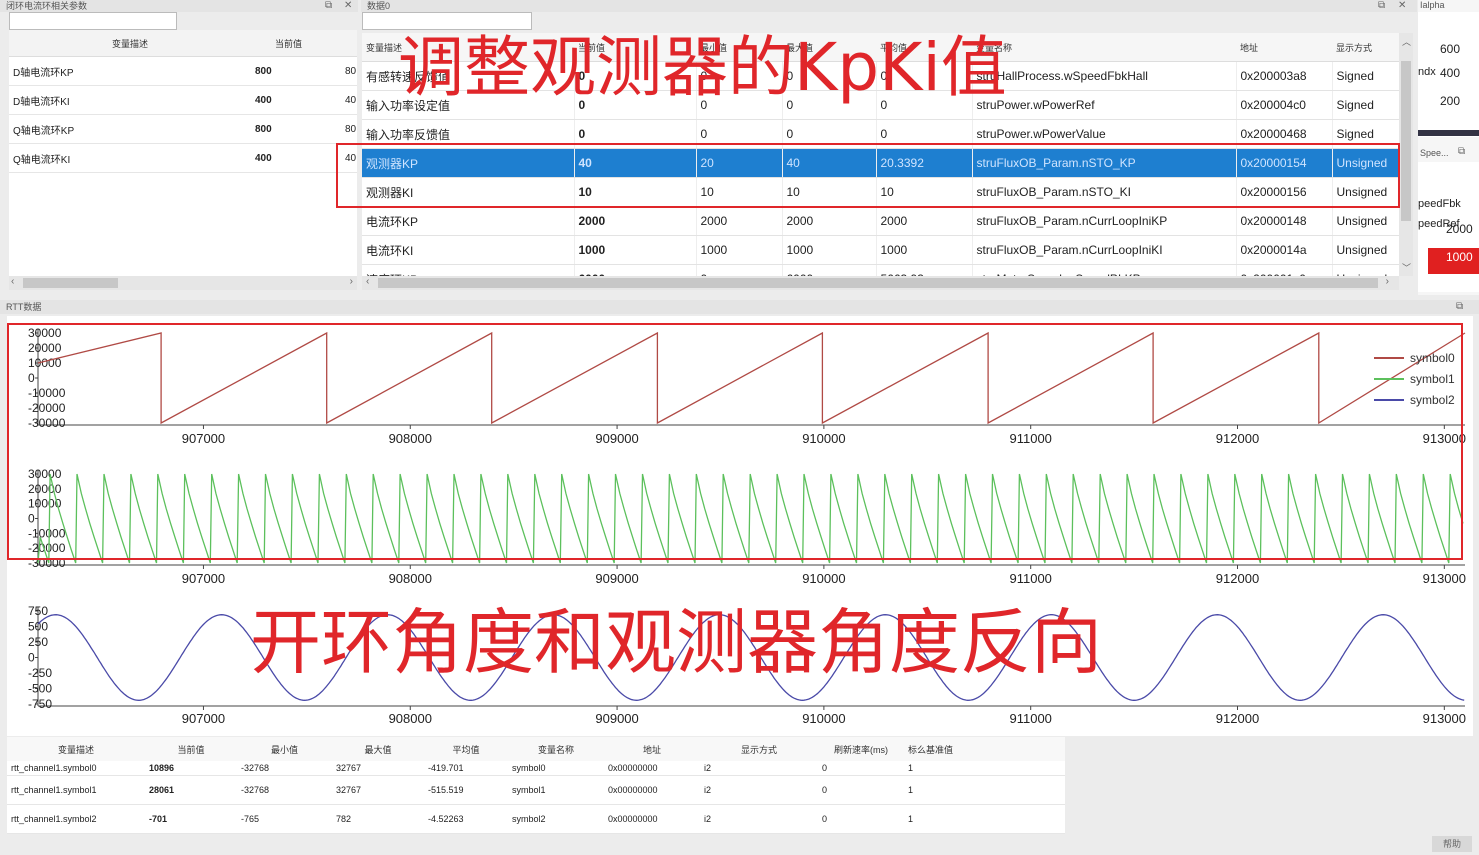  Describe the element at coordinates (556, 749) in the screenshot. I see `col-name-header: 变量名称` at that location.